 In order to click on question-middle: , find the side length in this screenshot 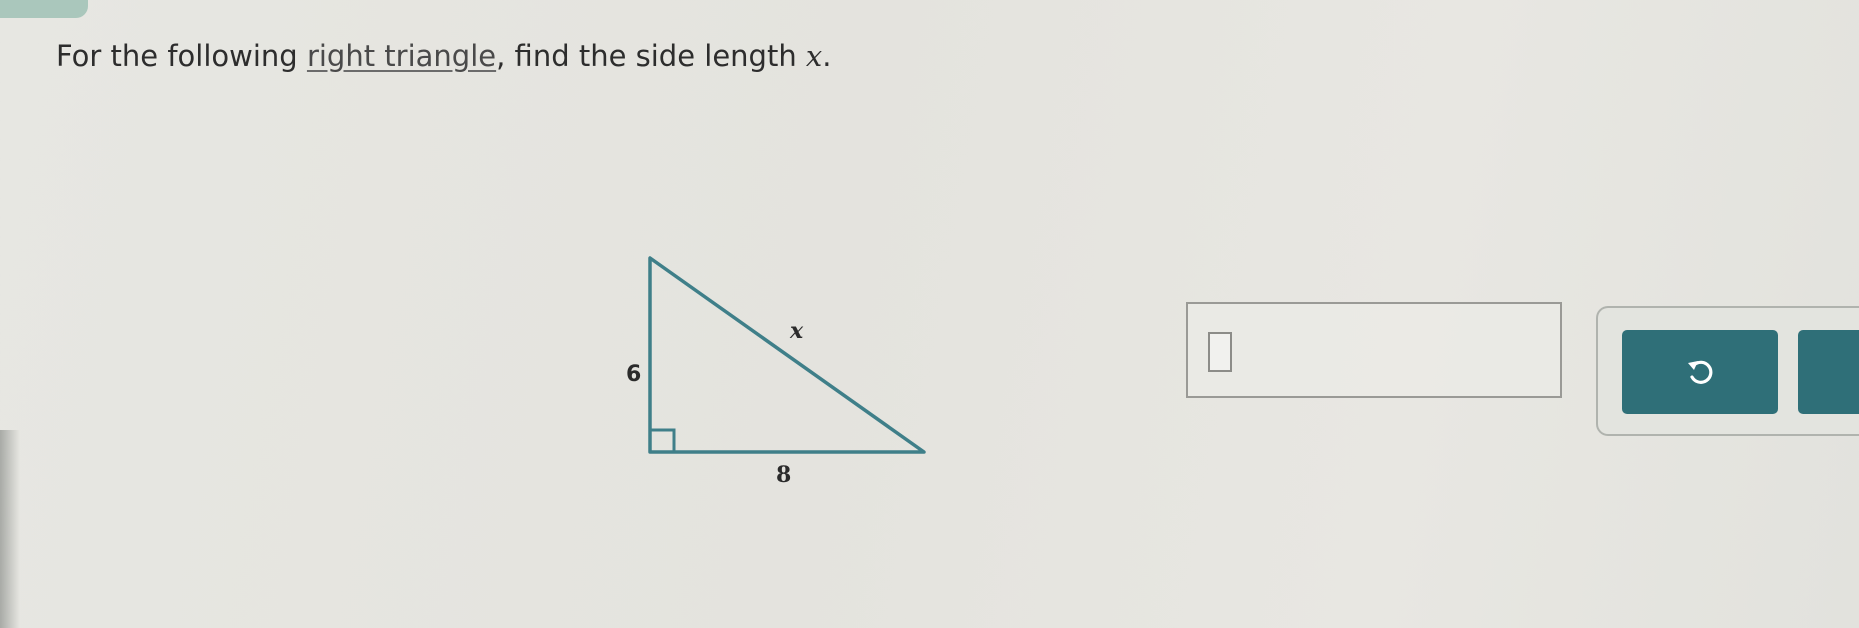, I will do `click(651, 56)`.